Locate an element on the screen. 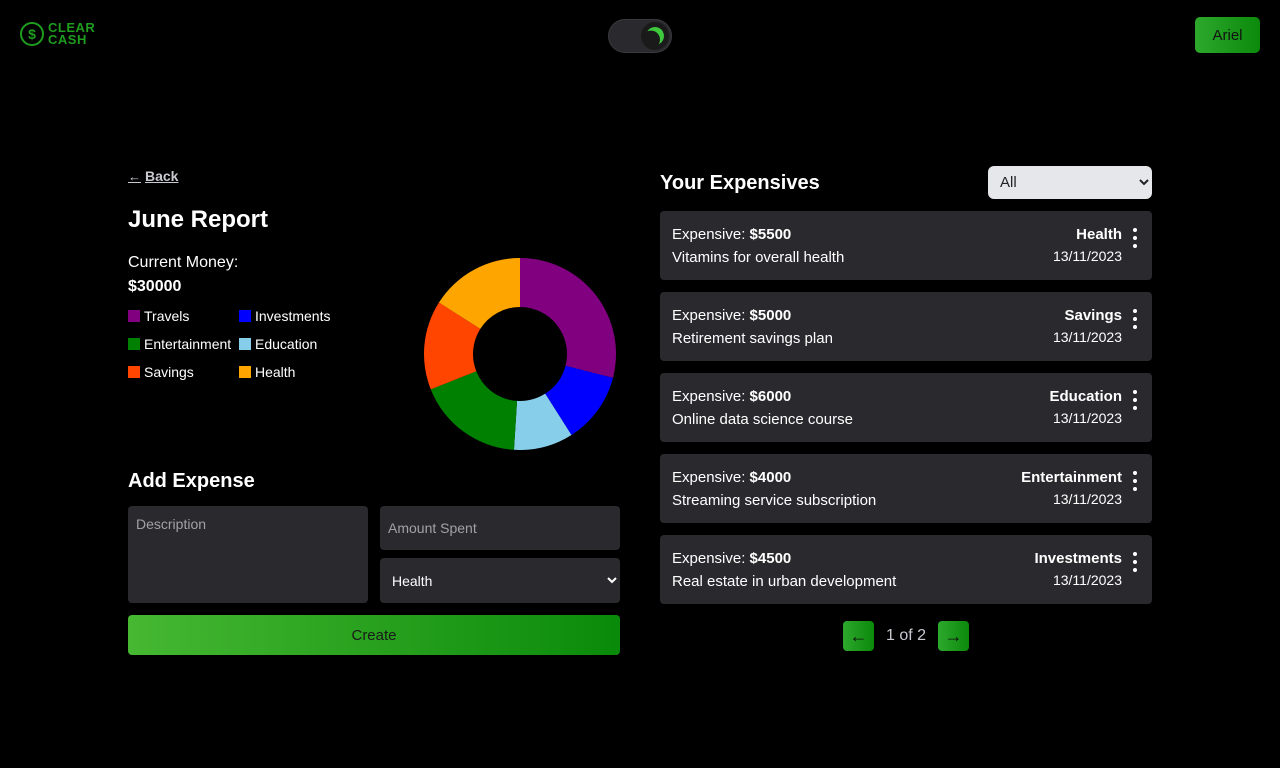 The height and width of the screenshot is (768, 1280). expense-category: Investments is located at coordinates (1078, 558).